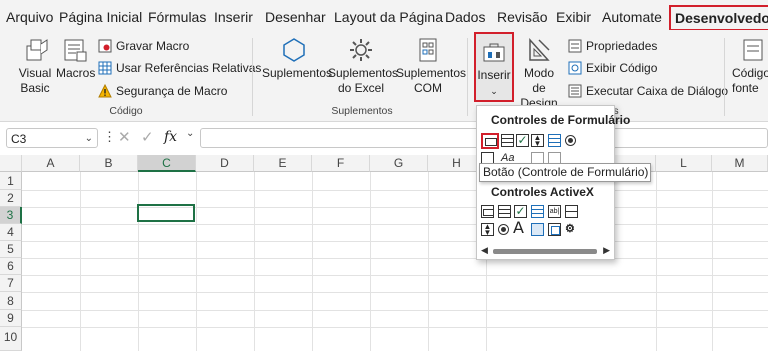  What do you see at coordinates (606, 250) in the screenshot?
I see `scroll-right-icon: ▶` at bounding box center [606, 250].